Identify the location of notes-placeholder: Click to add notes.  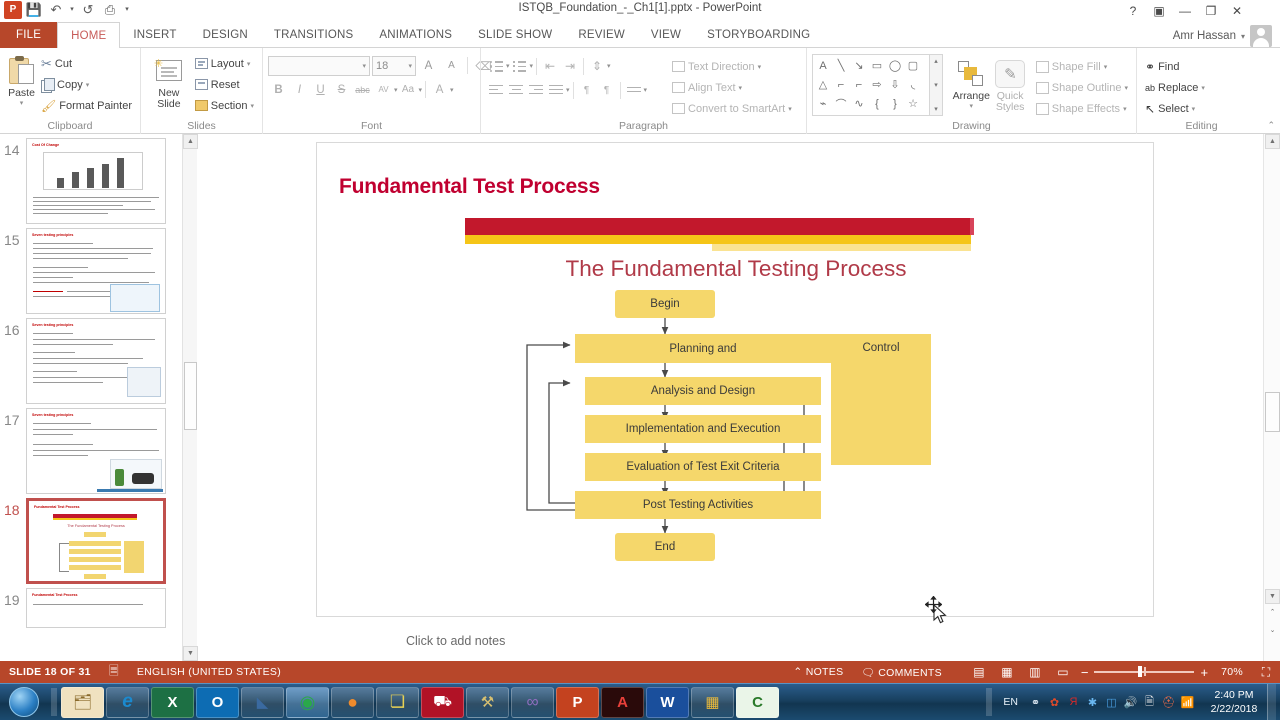
(816, 643).